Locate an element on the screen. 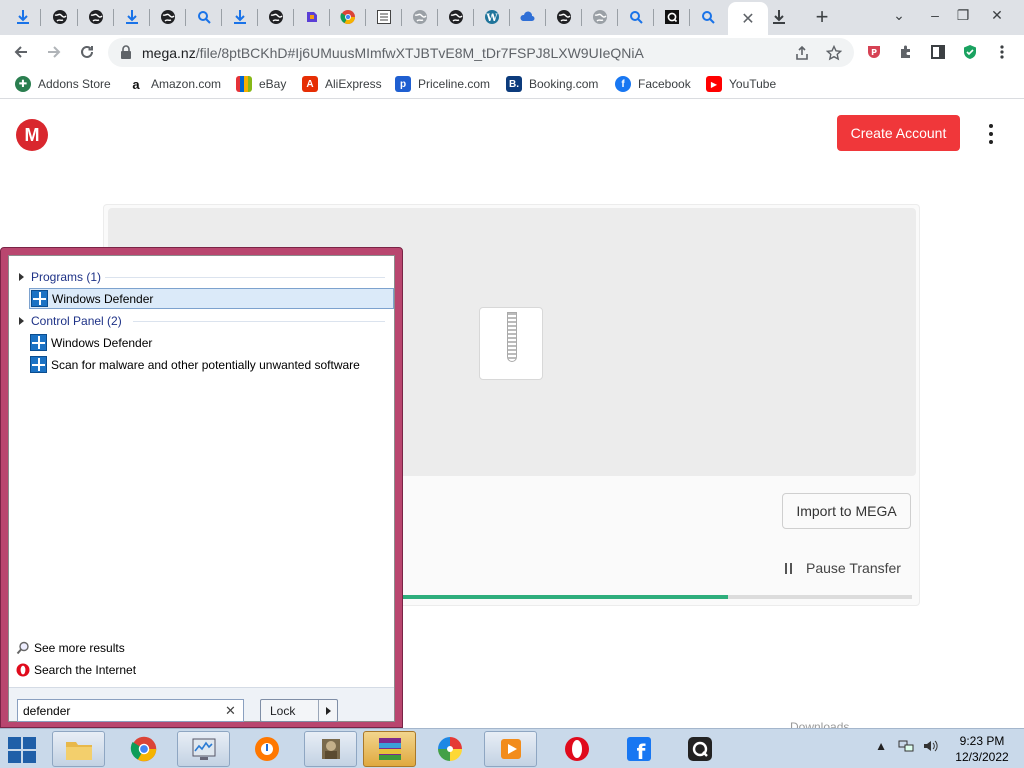 The height and width of the screenshot is (768, 1024). tab-cloud is located at coordinates (528, 17).